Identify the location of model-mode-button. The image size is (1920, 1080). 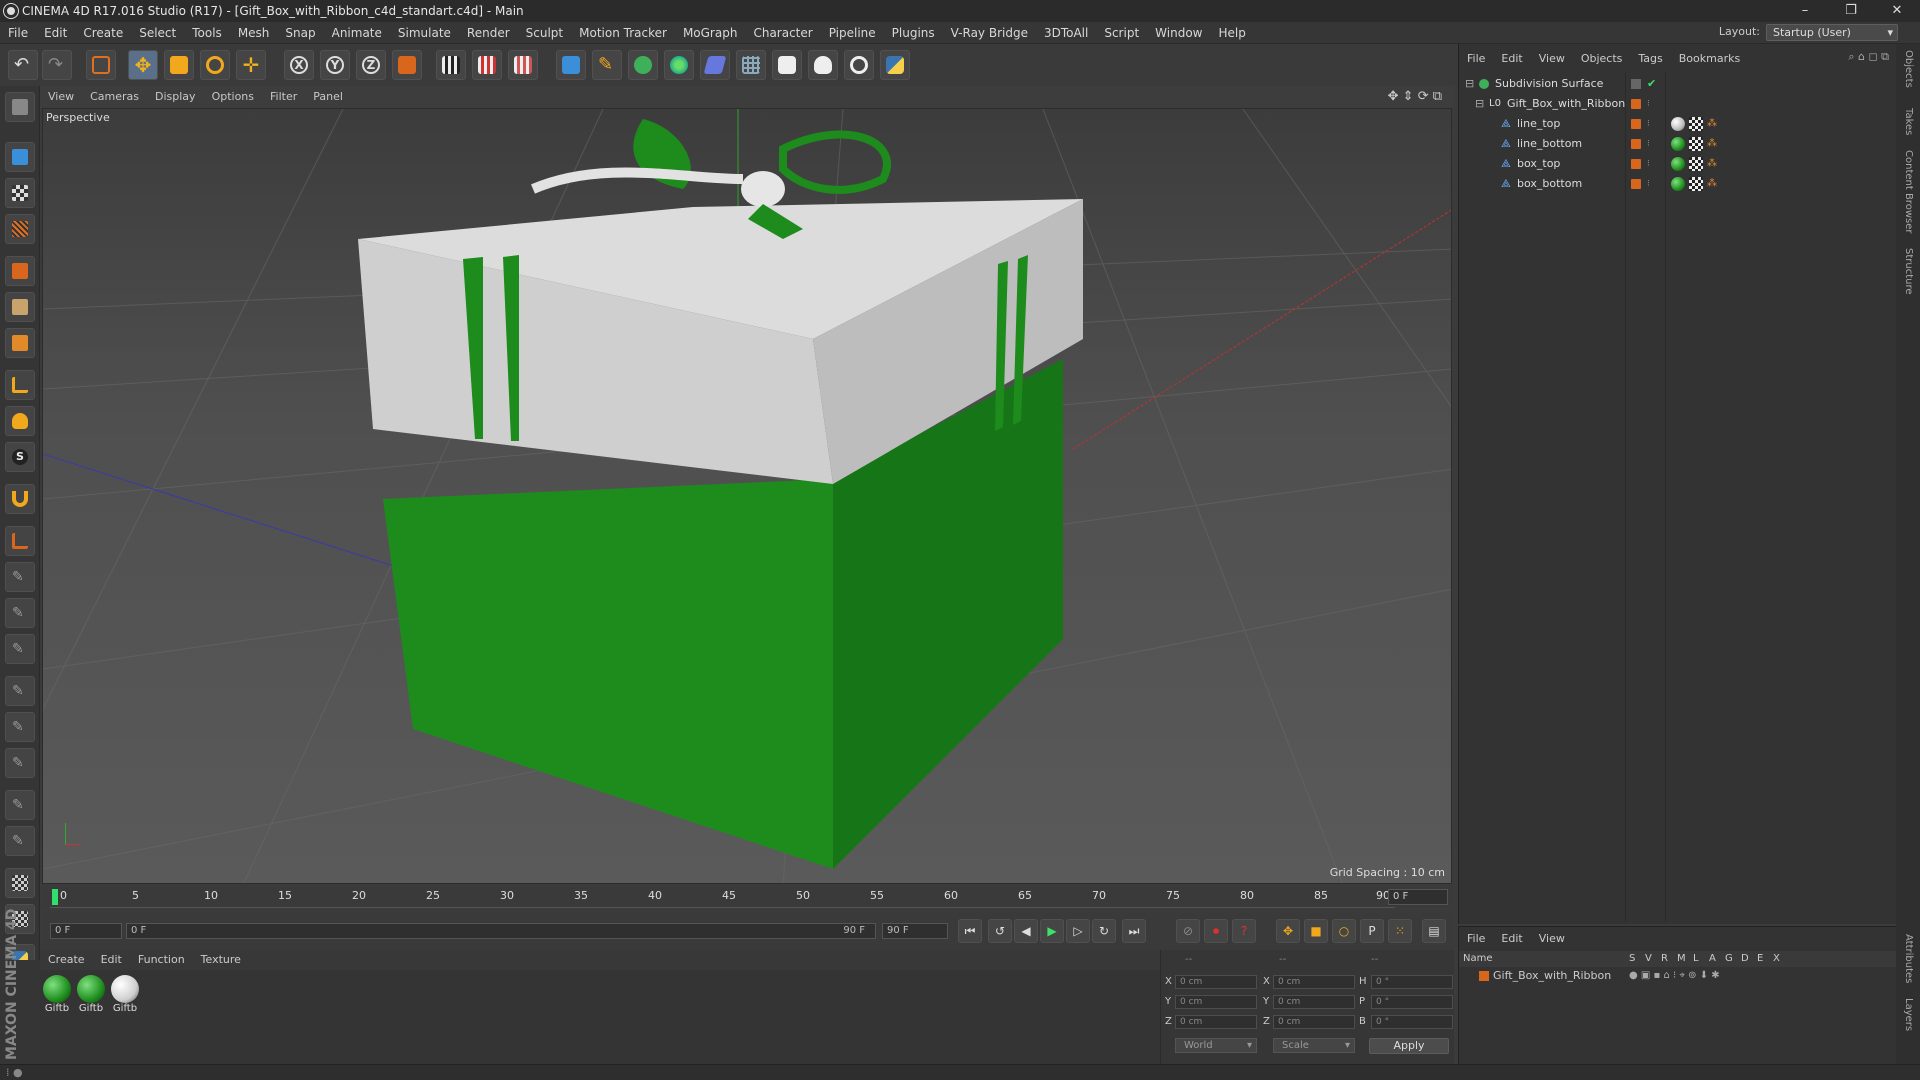
(20, 157).